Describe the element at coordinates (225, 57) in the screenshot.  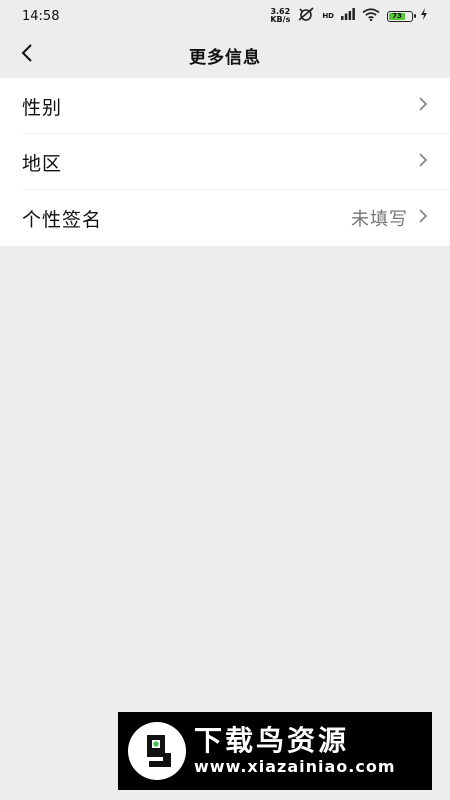
I see `page-title: 更多信息` at that location.